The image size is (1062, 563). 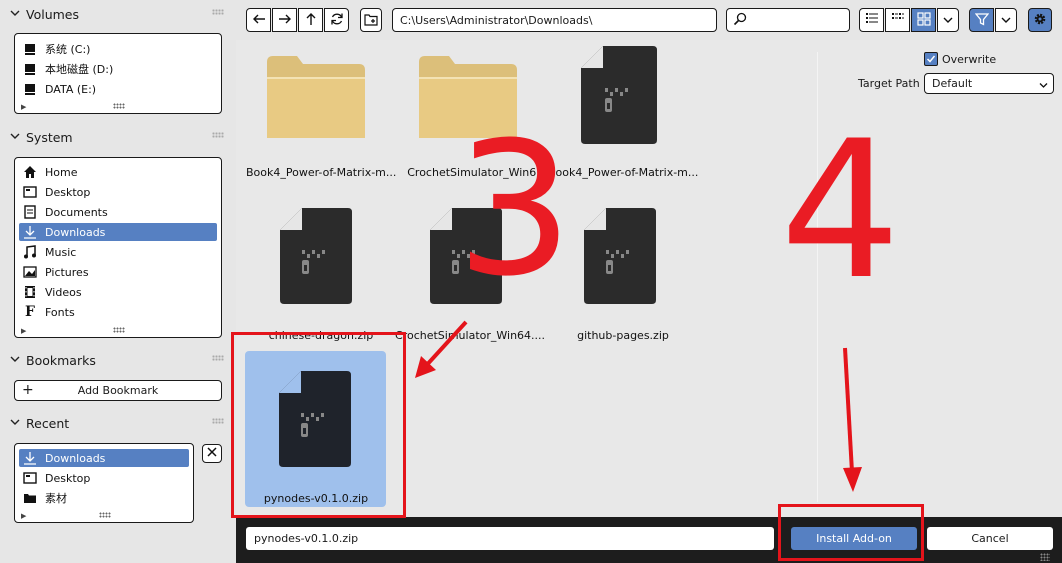 What do you see at coordinates (638, 406) in the screenshot?
I see `annotation-arrows` at bounding box center [638, 406].